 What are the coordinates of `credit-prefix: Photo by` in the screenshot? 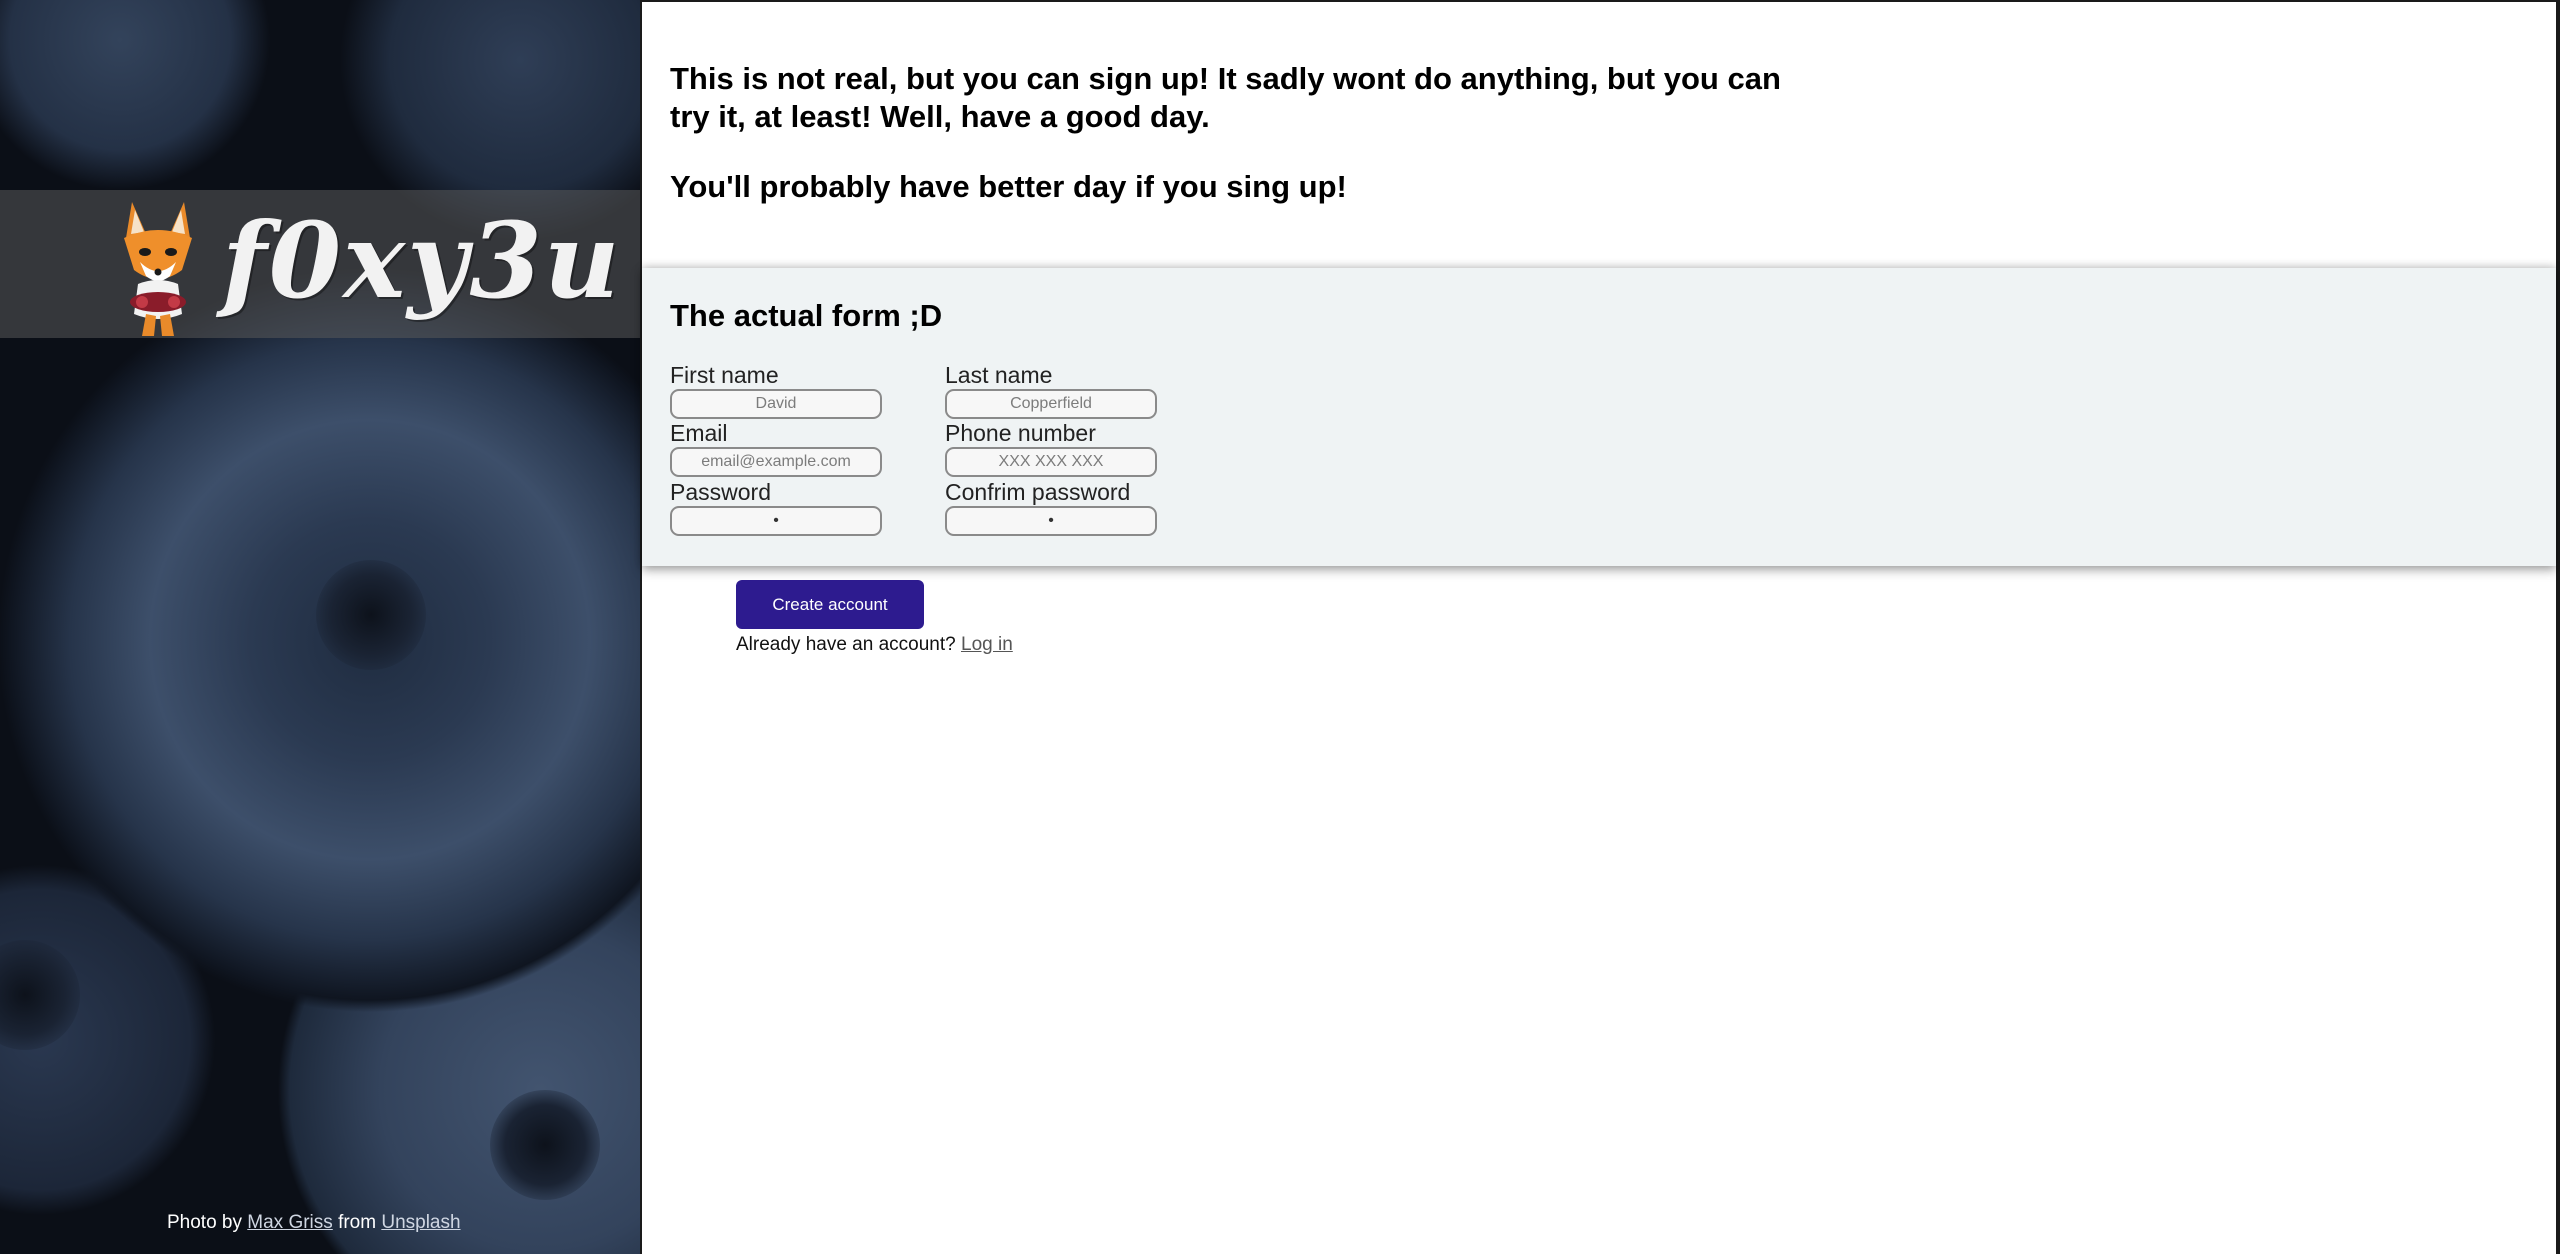 It's located at (204, 1222).